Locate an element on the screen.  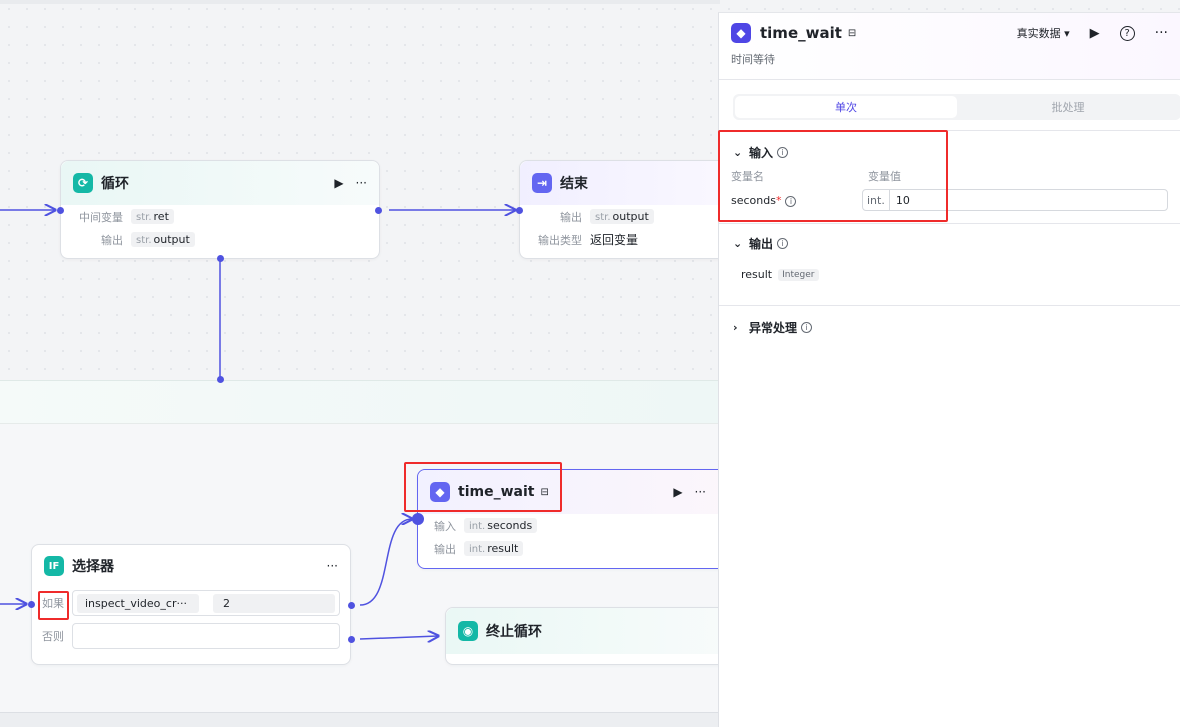
var-value: seconds is located at coordinates (510, 525).